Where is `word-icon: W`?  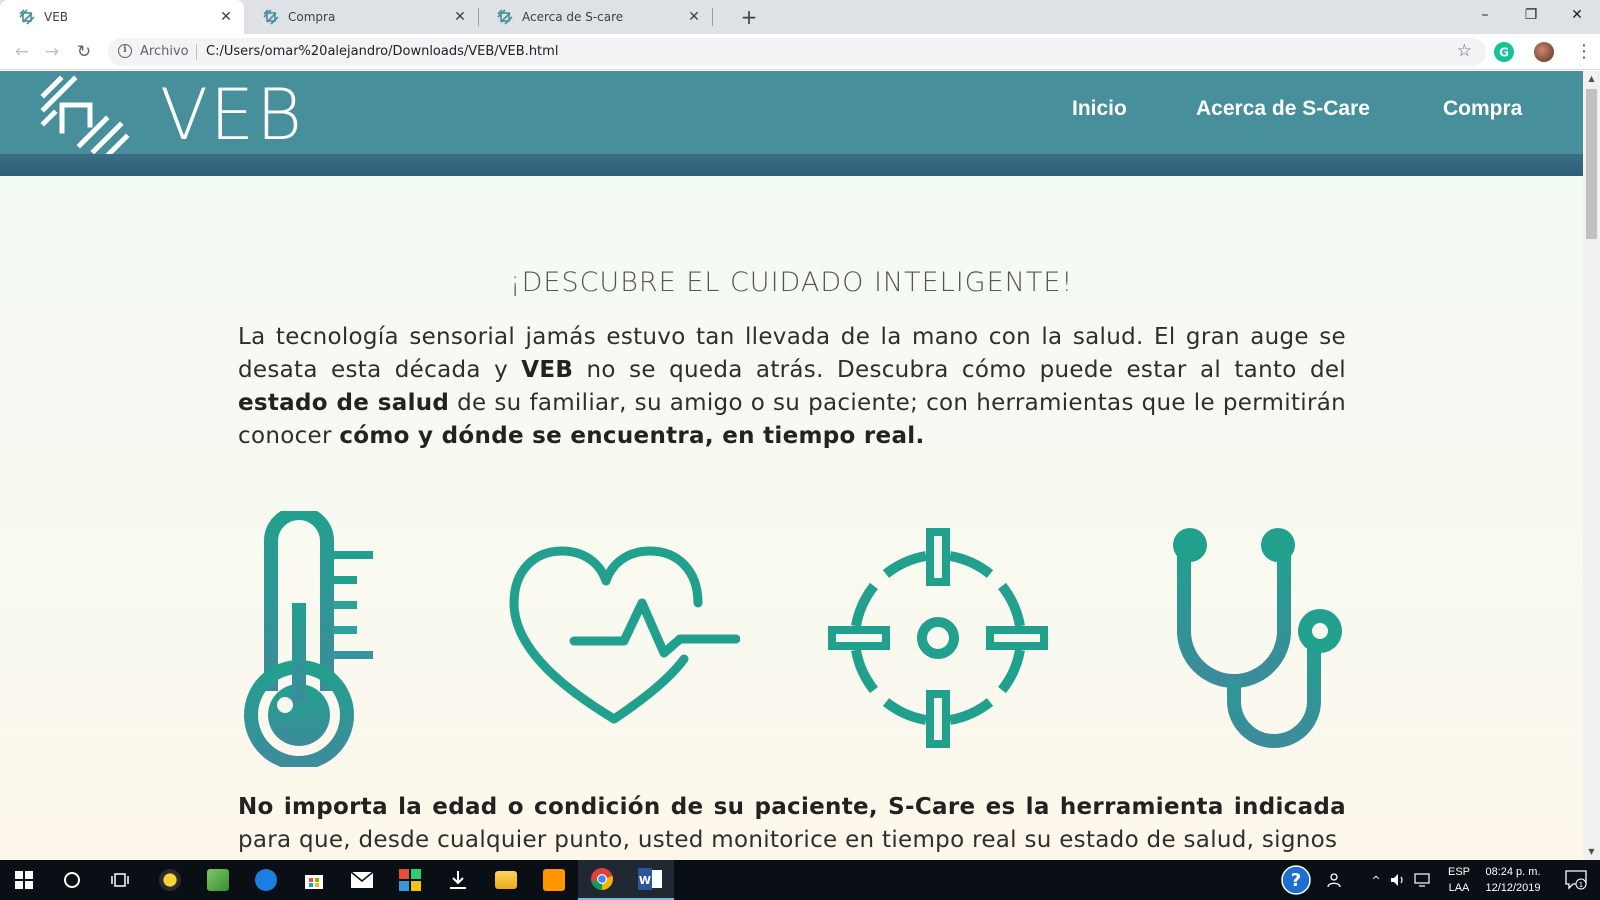
word-icon: W is located at coordinates (650, 880).